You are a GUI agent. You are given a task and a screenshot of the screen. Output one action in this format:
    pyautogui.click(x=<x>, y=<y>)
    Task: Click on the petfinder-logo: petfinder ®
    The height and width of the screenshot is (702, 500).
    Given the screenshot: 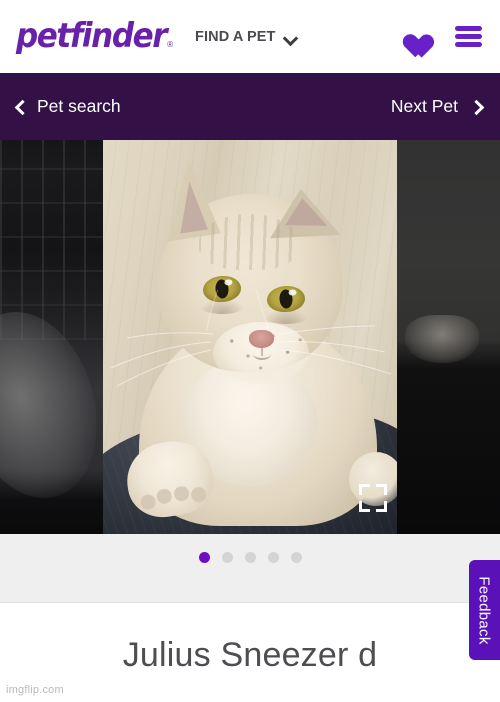 What is the action you would take?
    pyautogui.click(x=95, y=36)
    